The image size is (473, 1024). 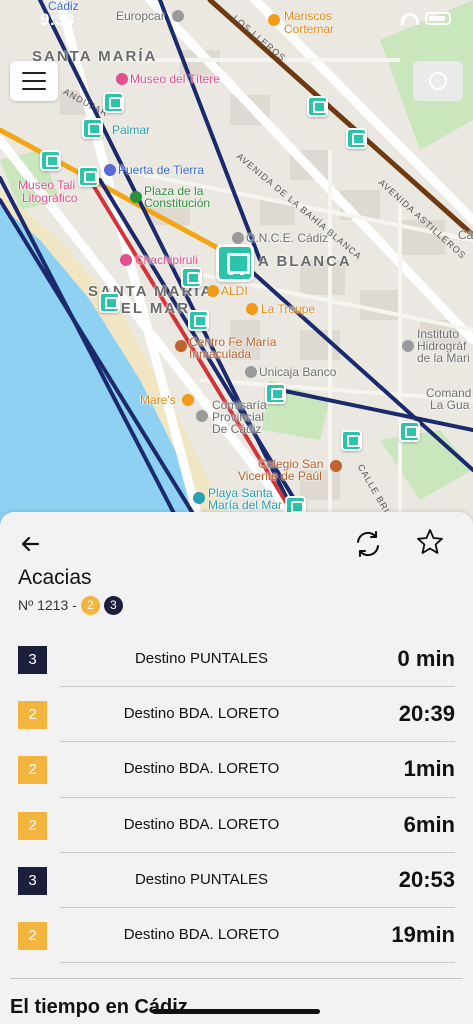 What do you see at coordinates (55, 577) in the screenshot?
I see `stop-name: Acacias` at bounding box center [55, 577].